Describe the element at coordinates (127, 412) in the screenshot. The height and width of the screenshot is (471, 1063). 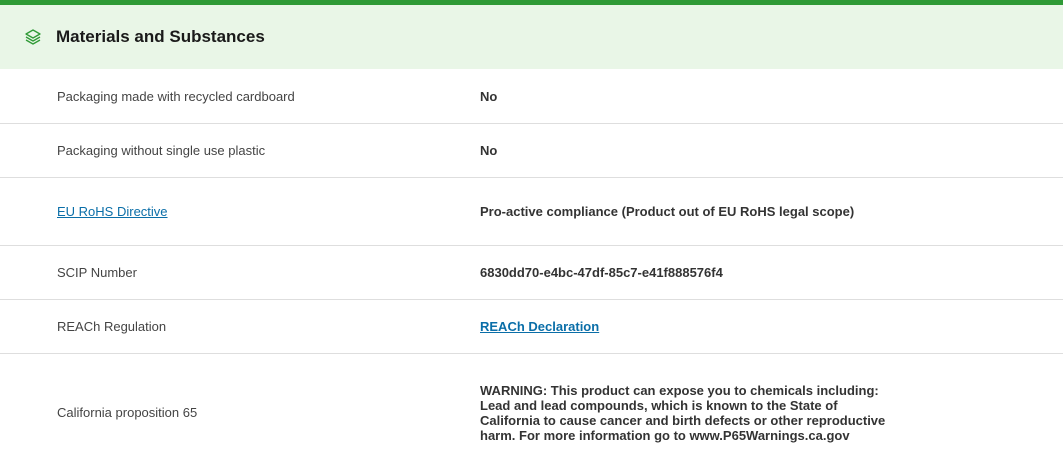
I see `row-label: California proposition 65` at that location.